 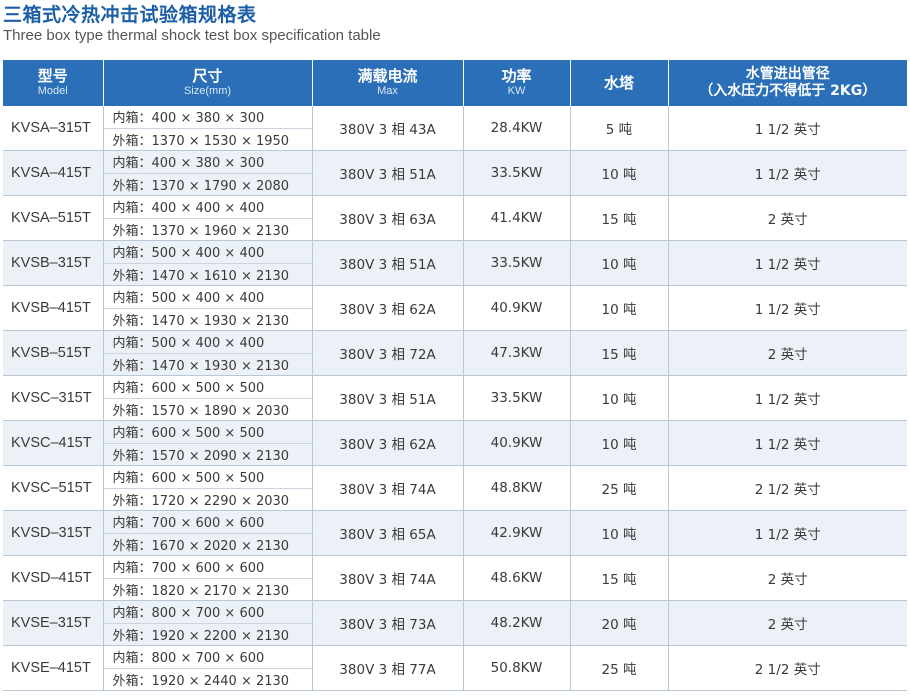 I want to click on pipe-cell: 2 1/2 英寸, so click(x=787, y=668).